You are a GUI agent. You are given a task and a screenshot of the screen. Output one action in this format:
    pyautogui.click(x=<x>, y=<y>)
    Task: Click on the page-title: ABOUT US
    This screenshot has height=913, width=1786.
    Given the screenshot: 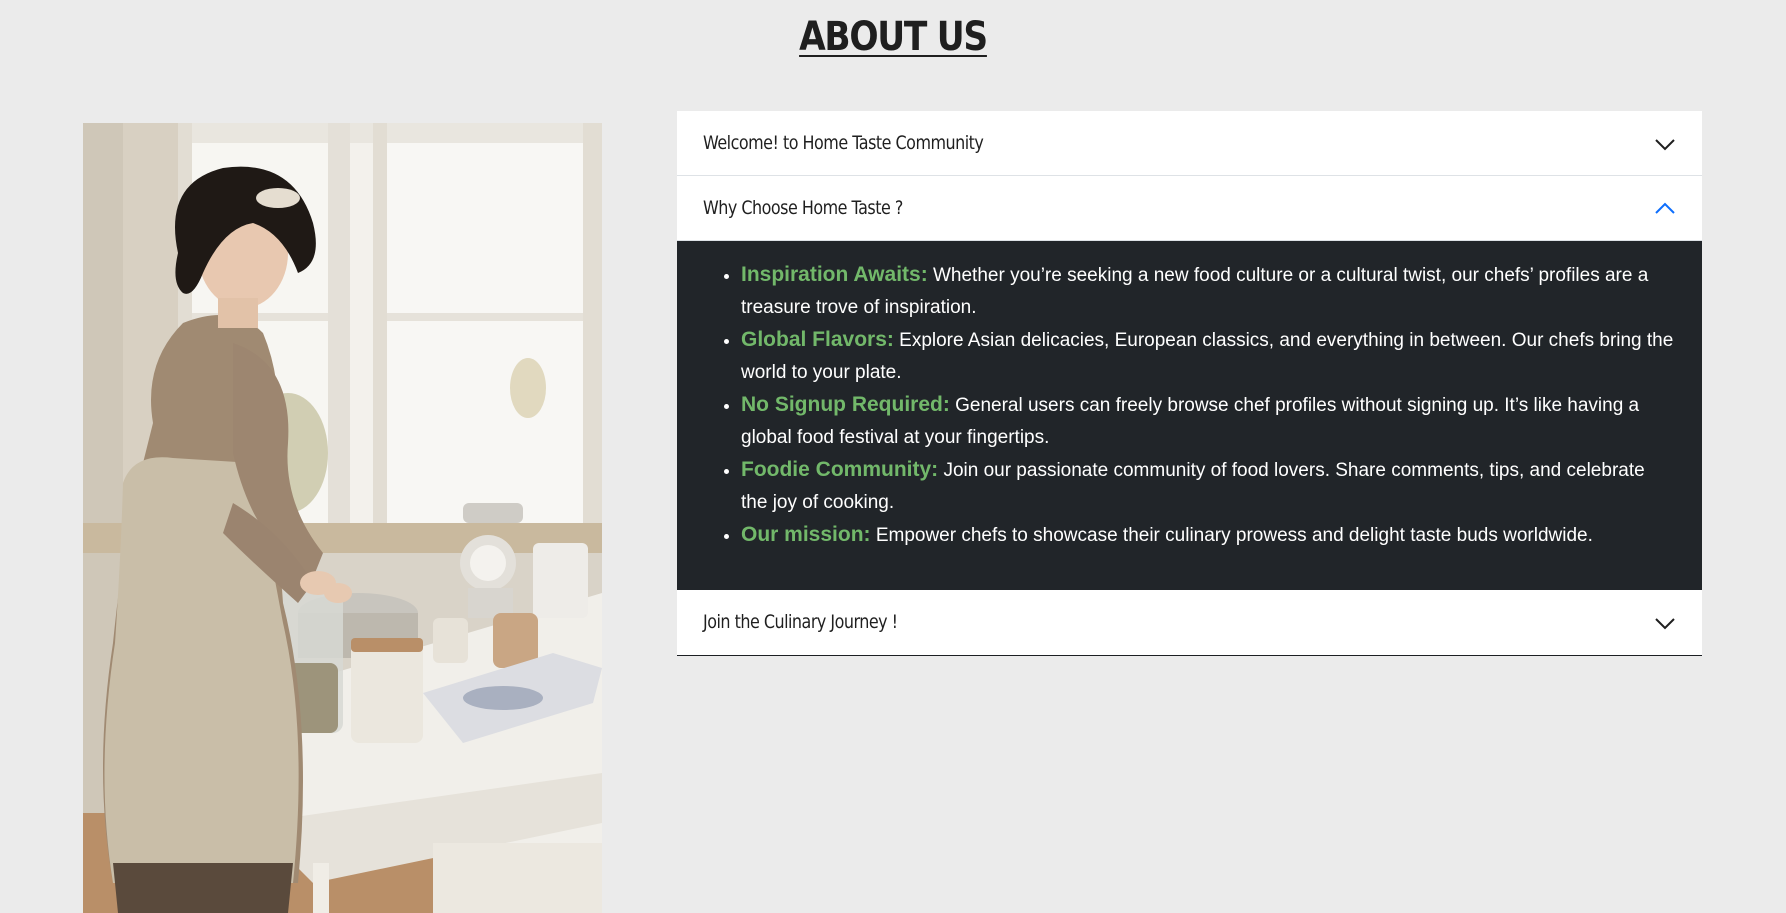 What is the action you would take?
    pyautogui.click(x=893, y=37)
    